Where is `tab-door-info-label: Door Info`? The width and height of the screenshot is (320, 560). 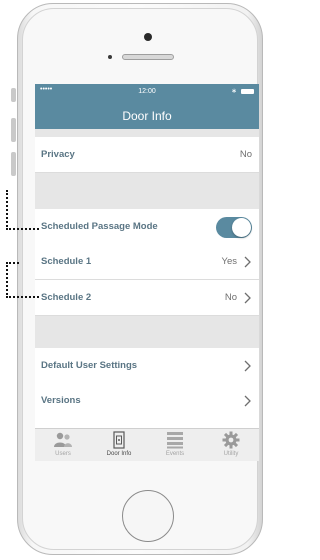
tab-door-info-label: Door Info is located at coordinates (119, 454).